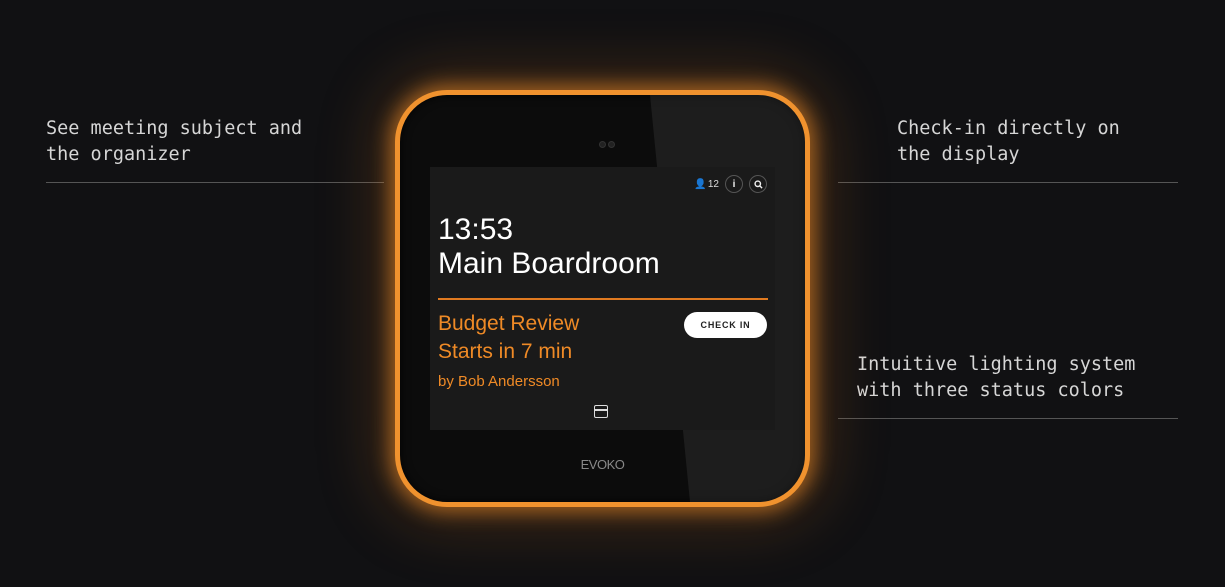 This screenshot has height=587, width=1225. What do you see at coordinates (602, 464) in the screenshot?
I see `brand-logo: EVOKO` at bounding box center [602, 464].